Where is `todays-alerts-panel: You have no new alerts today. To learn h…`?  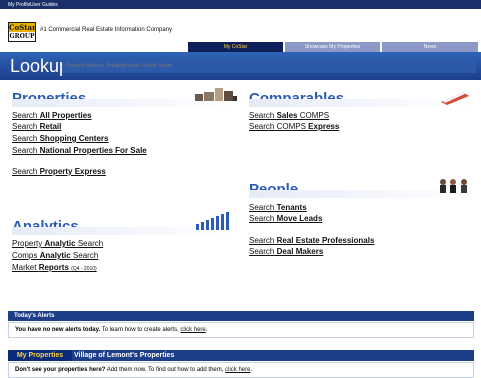
todays-alerts-panel: You have no new alerts today. To learn h… is located at coordinates (241, 330).